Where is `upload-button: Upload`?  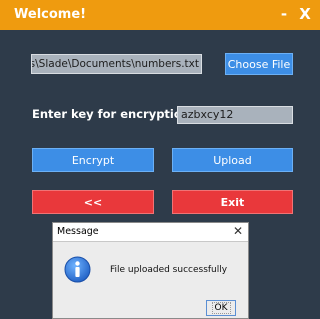
upload-button: Upload is located at coordinates (232, 160).